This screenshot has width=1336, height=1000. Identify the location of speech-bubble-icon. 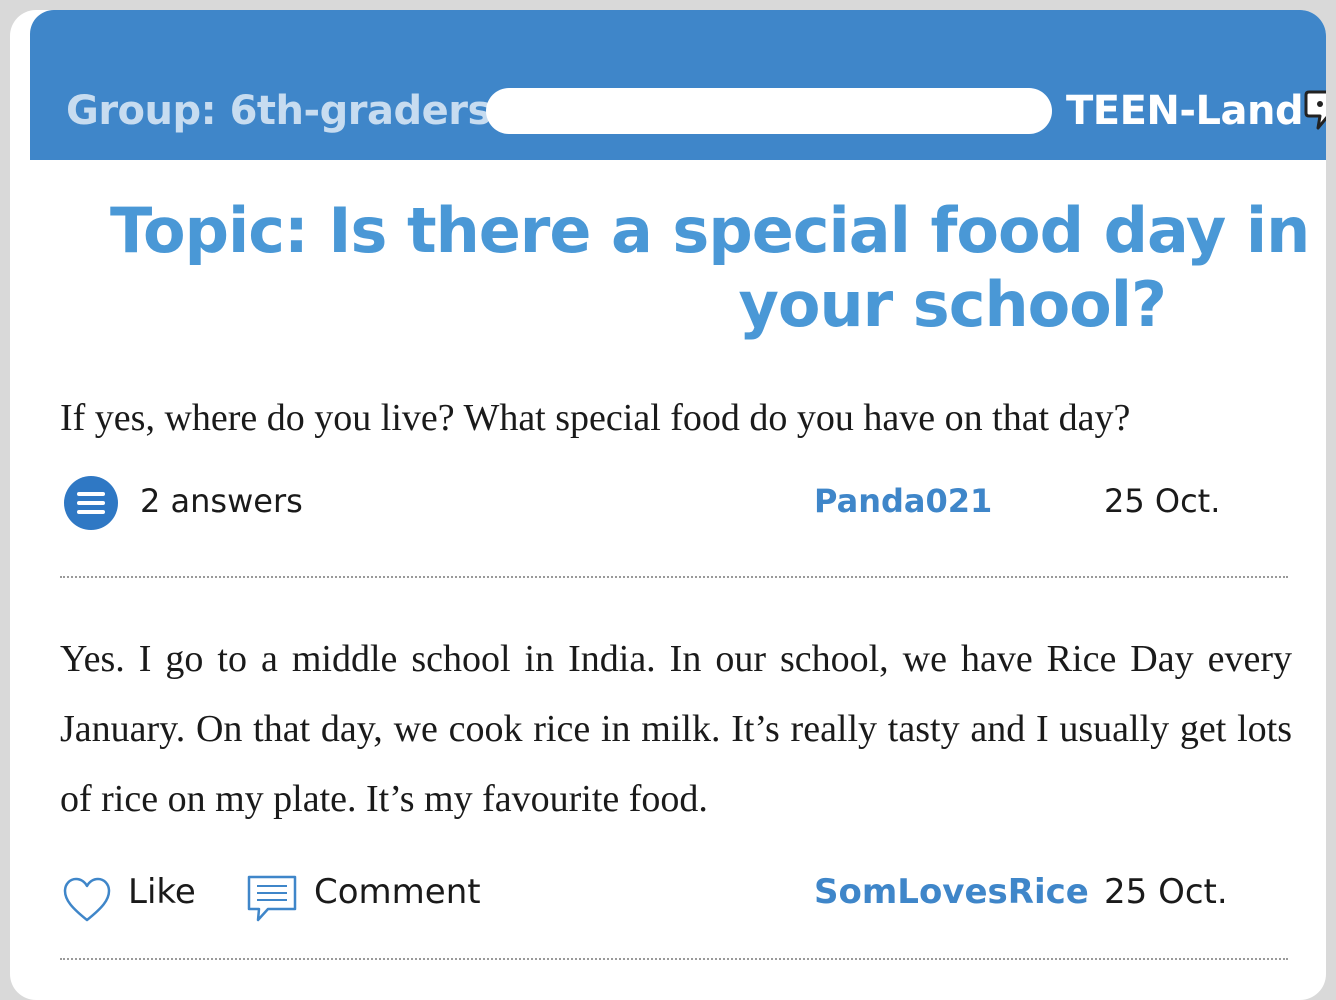
(1315, 110).